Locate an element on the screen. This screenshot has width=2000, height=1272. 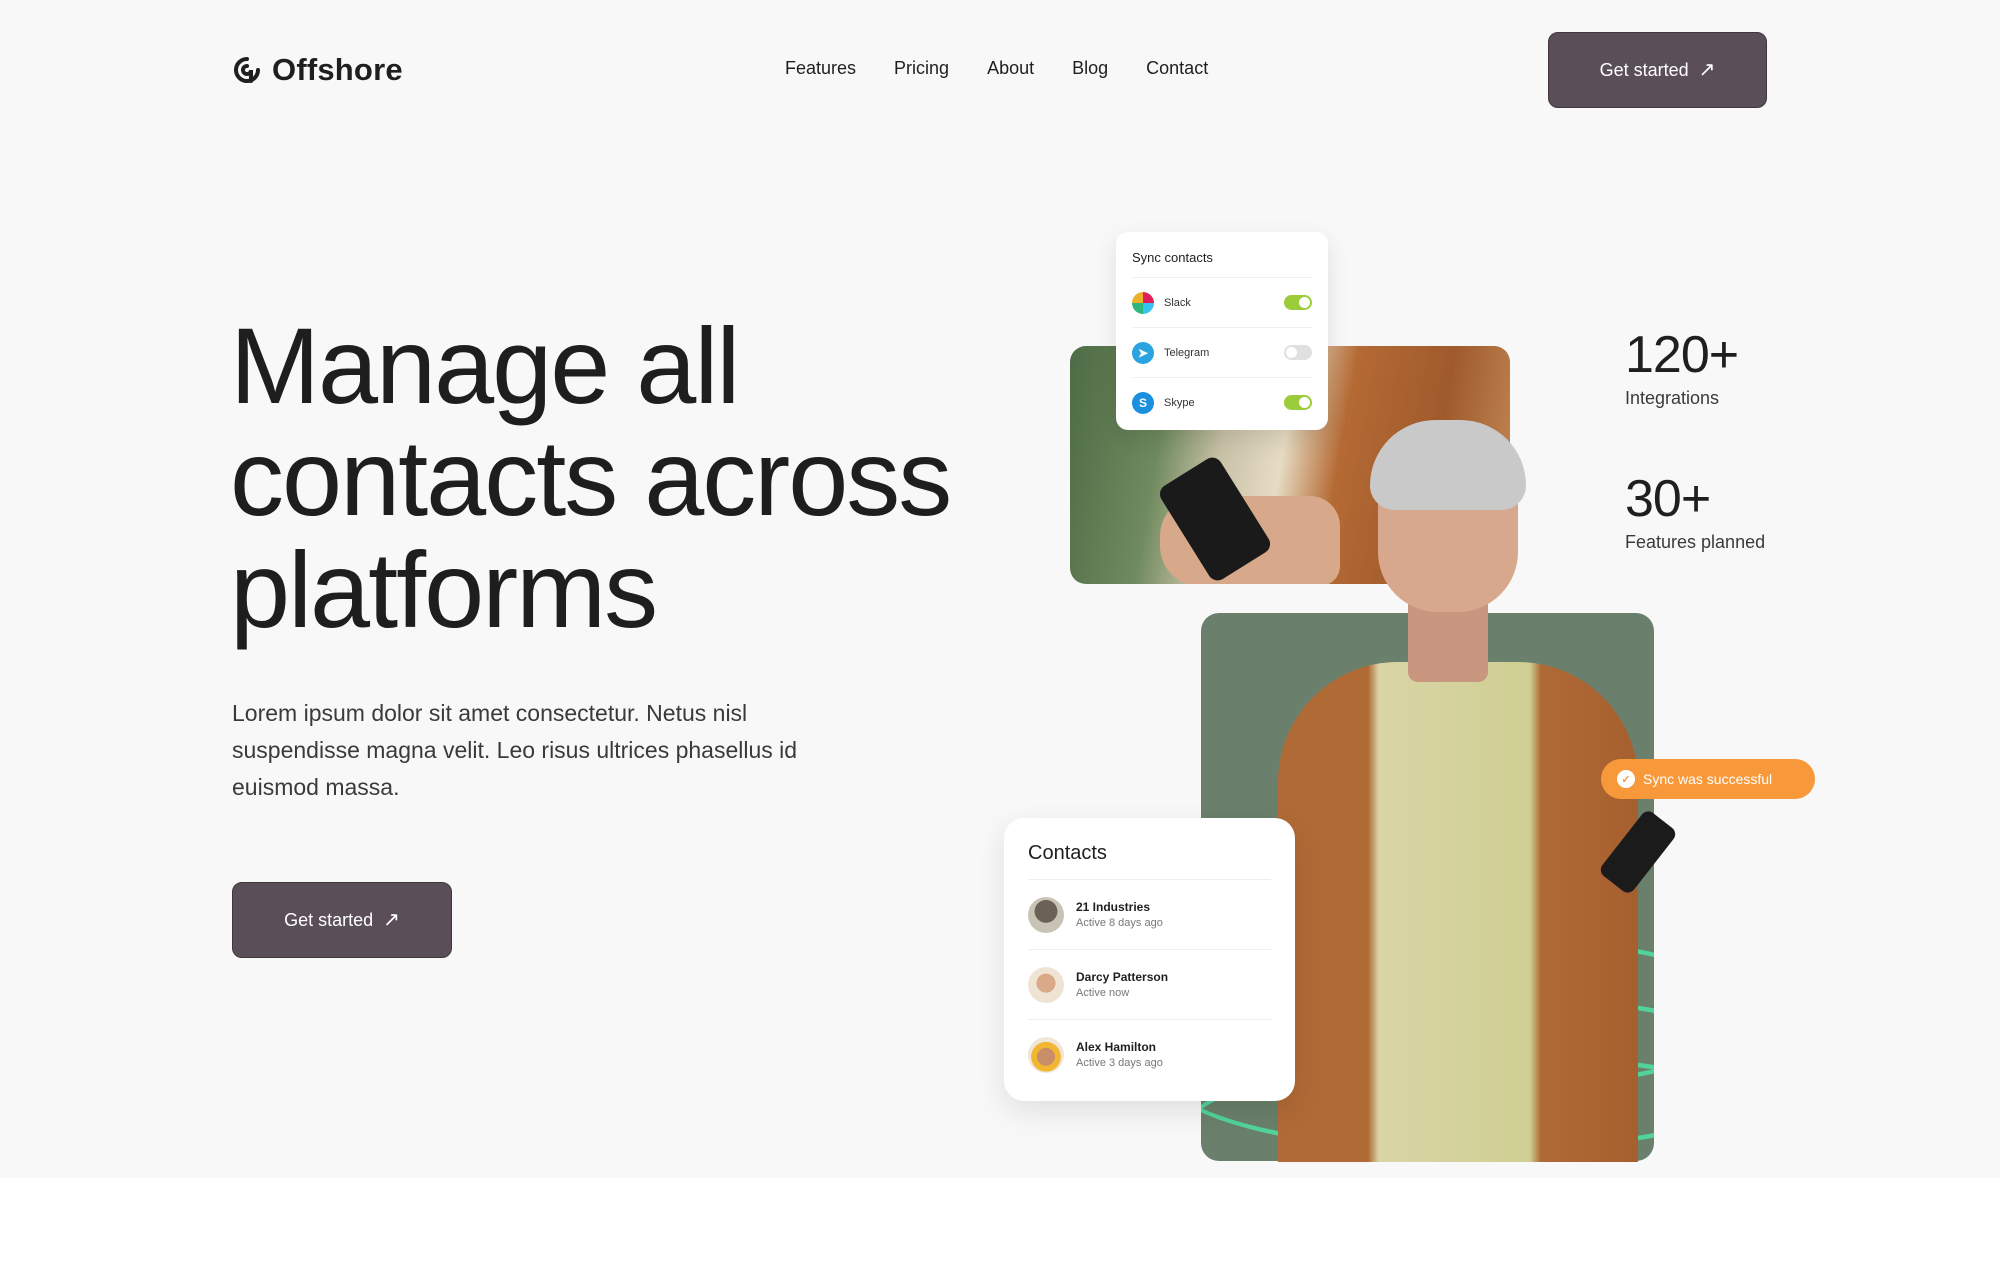
sync-contacts-card: Sync contacts Slack ➤ Telegram S Skype is located at coordinates (1222, 331).